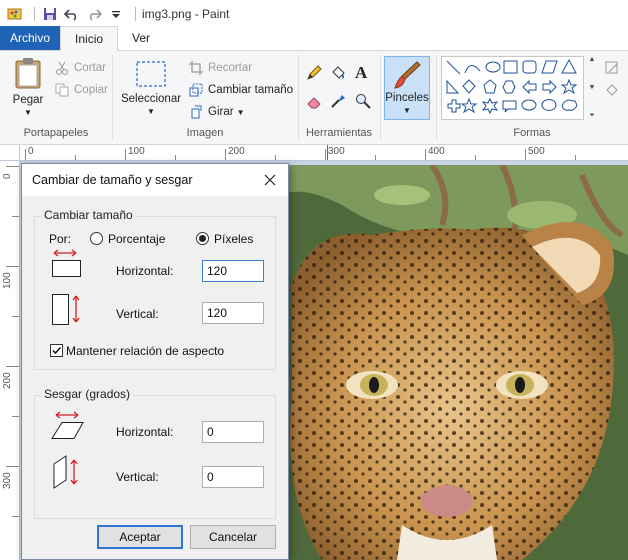 The image size is (628, 560). I want to click on copy-icon, so click(62, 90).